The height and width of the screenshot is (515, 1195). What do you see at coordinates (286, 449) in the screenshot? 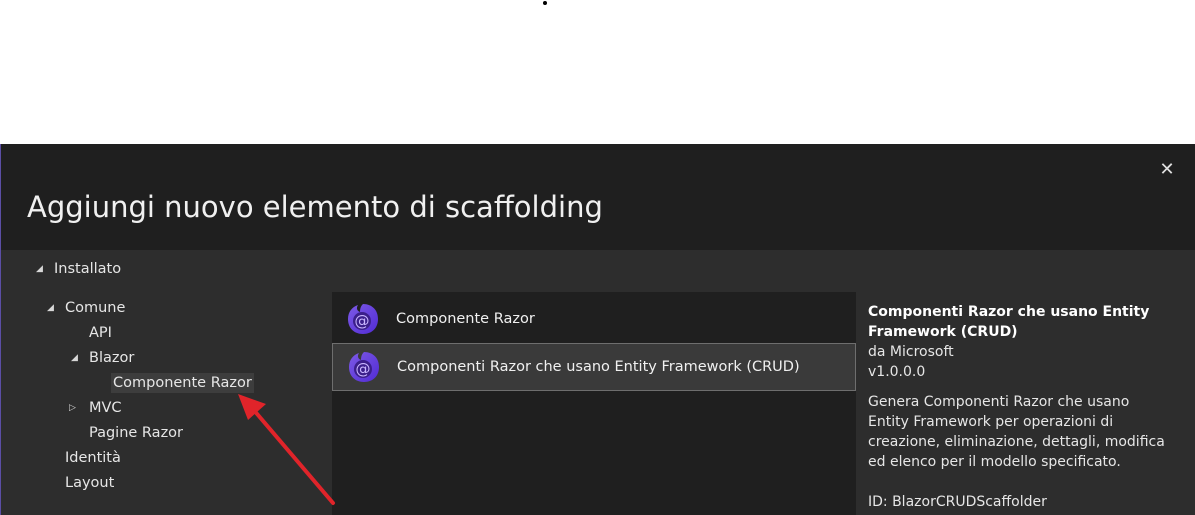
I see `annotation-arrow` at bounding box center [286, 449].